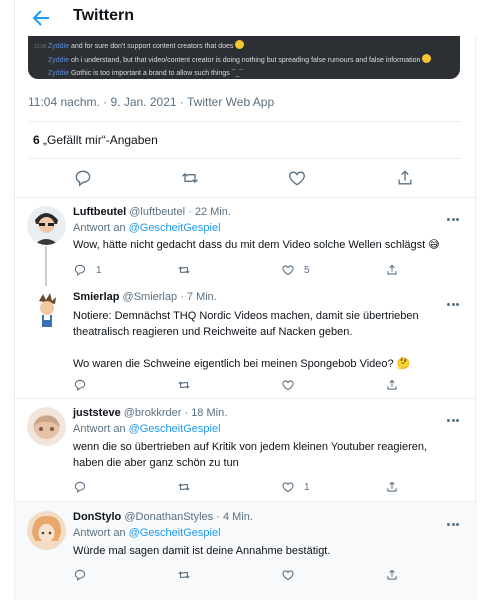 The image size is (480, 600). Describe the element at coordinates (307, 487) in the screenshot. I see `like-count: 1` at that location.